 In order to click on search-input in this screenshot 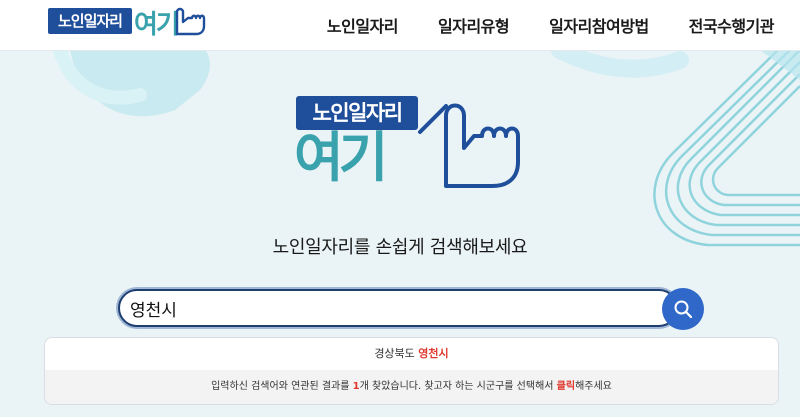, I will do `click(398, 308)`.